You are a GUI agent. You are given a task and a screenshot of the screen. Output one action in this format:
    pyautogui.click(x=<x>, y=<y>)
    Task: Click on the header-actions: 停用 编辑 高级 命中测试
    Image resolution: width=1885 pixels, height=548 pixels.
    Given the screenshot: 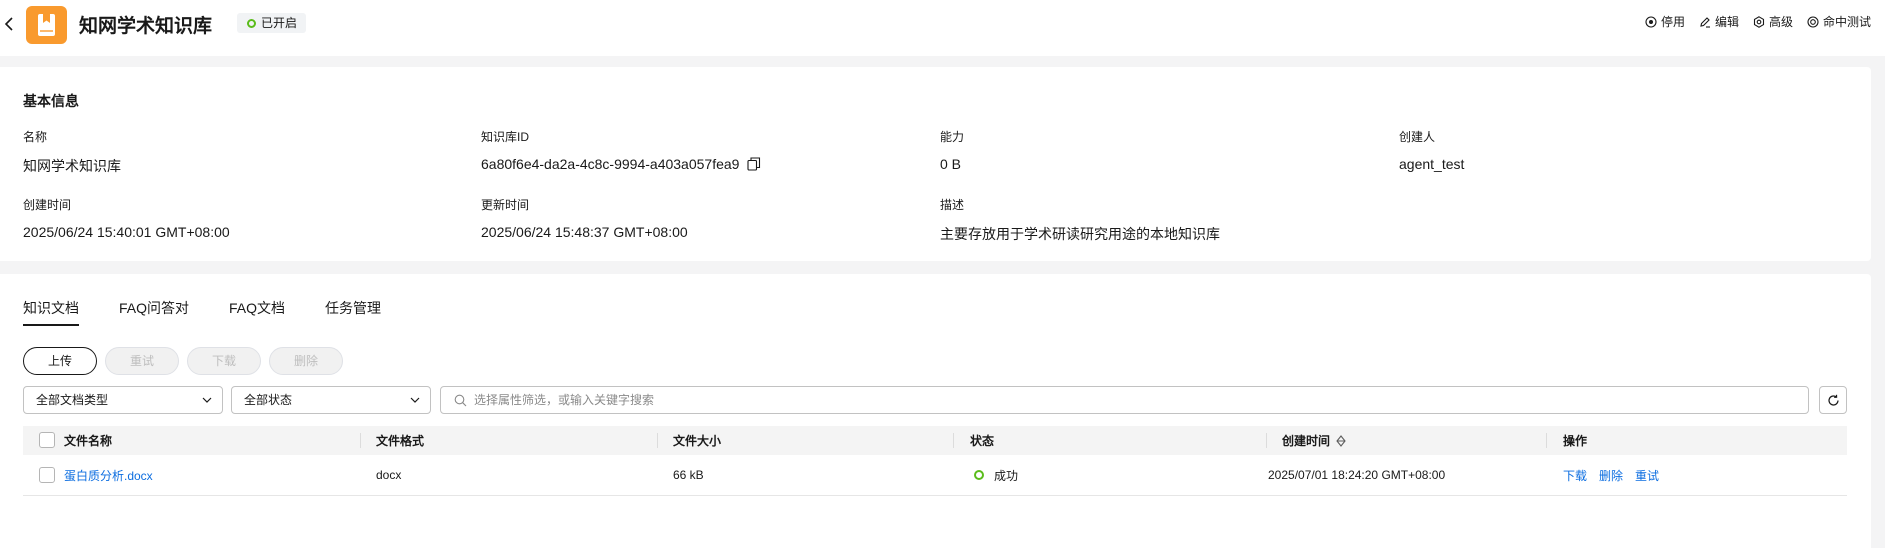 What is the action you would take?
    pyautogui.click(x=1765, y=21)
    